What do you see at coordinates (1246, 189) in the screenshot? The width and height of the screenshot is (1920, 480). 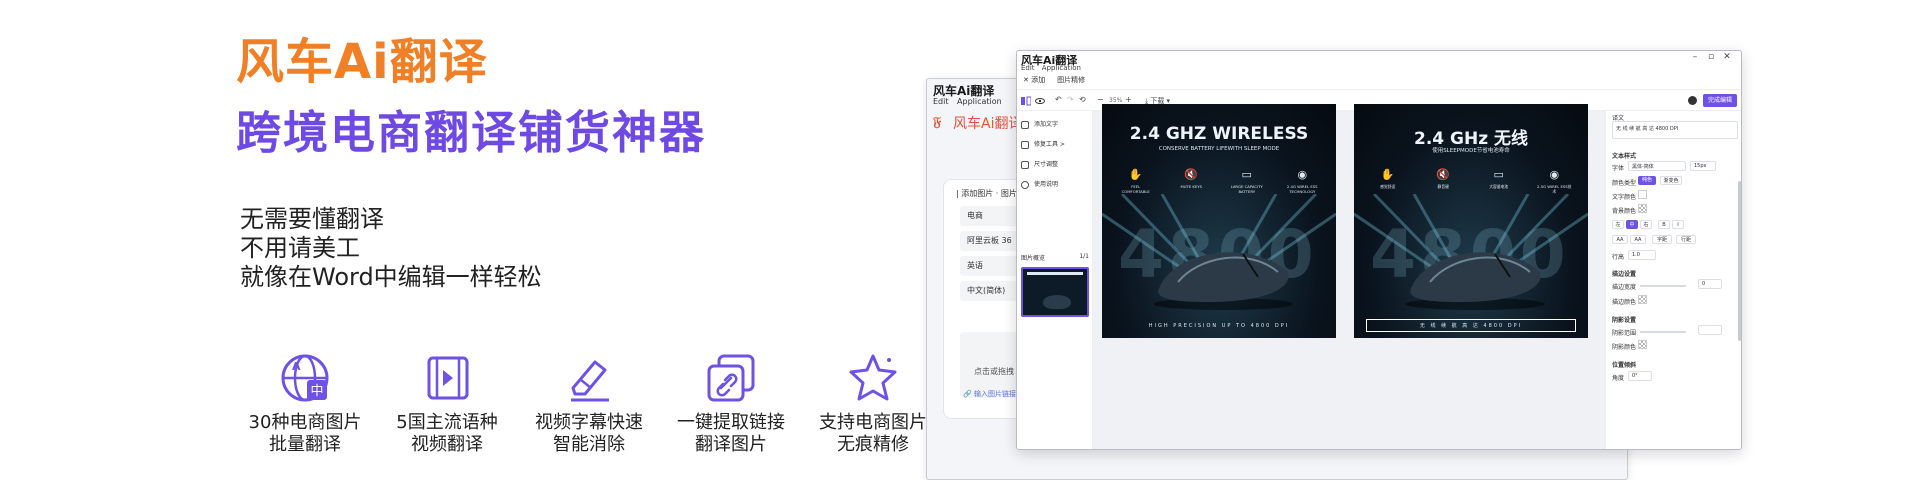 I see `badge-text: LARGE CAPACITY BATTERY` at bounding box center [1246, 189].